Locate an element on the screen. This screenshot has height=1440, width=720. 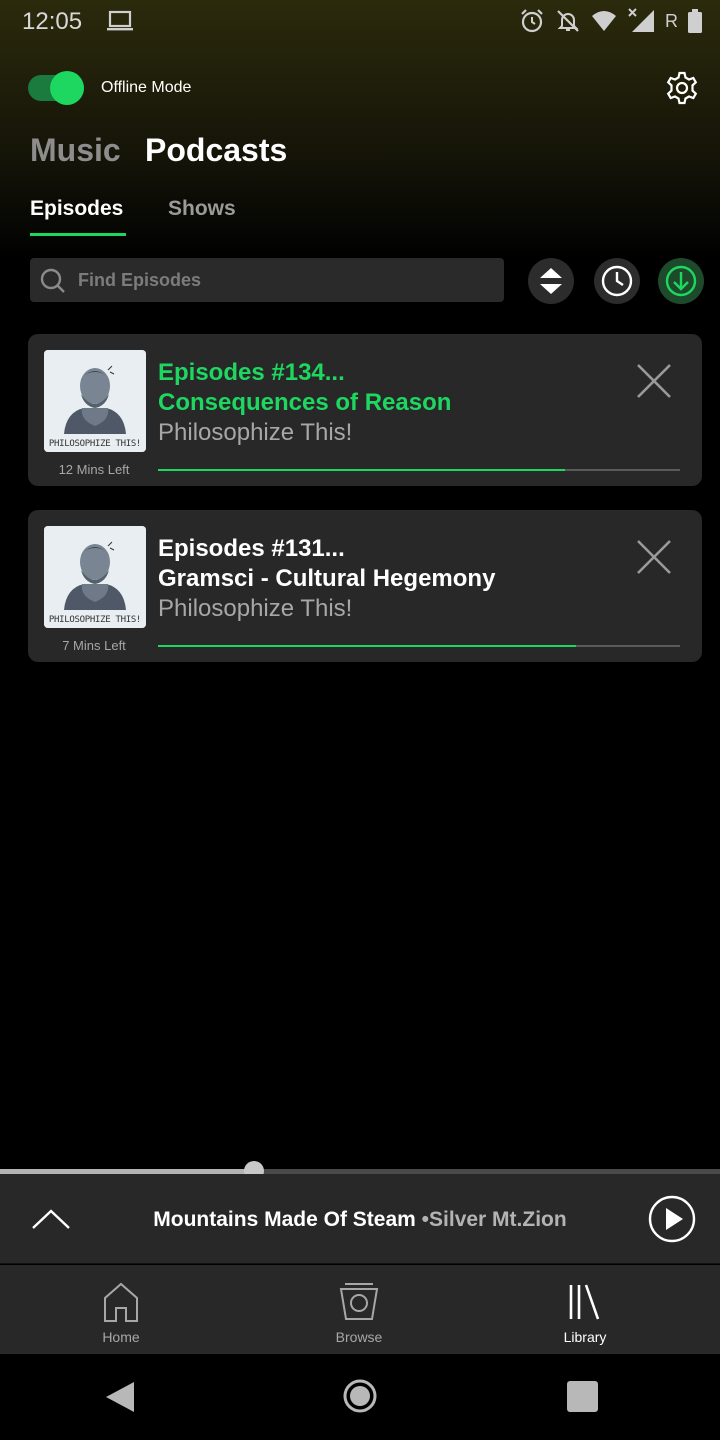
clock-icon is located at coordinates (617, 281).